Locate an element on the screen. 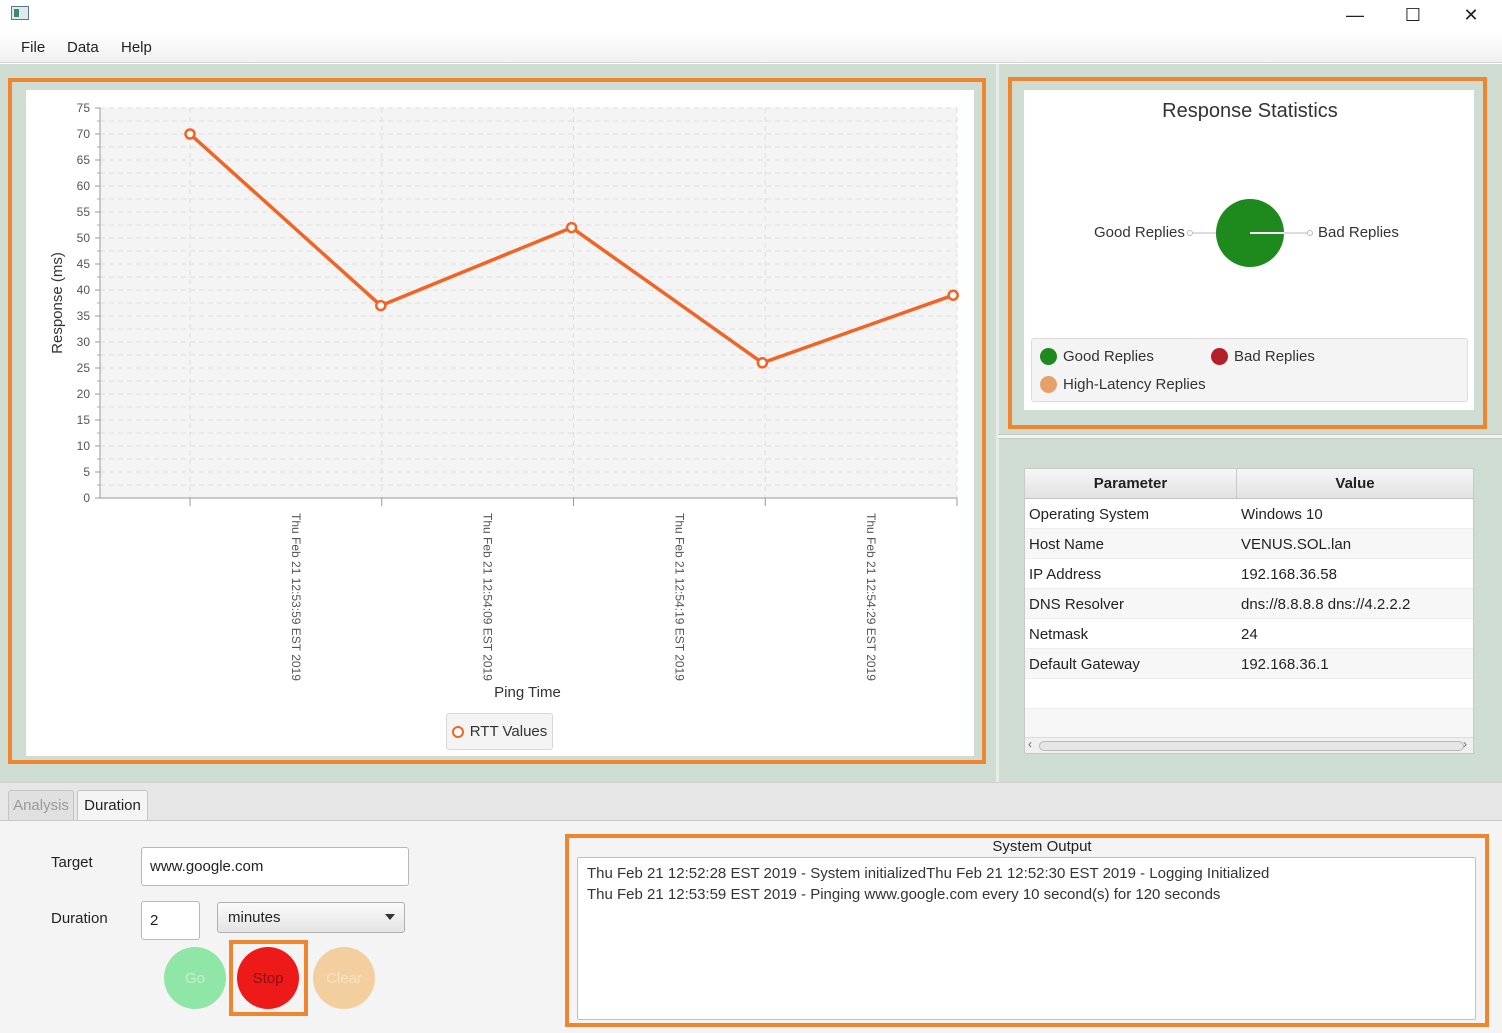  cell-parameter: IP Address is located at coordinates (1065, 574).